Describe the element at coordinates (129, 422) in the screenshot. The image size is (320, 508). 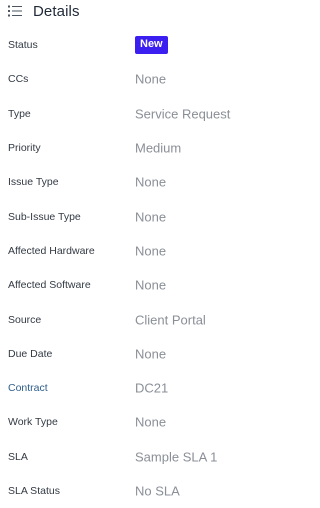
I see `field-row-work-type: Work Type None` at that location.